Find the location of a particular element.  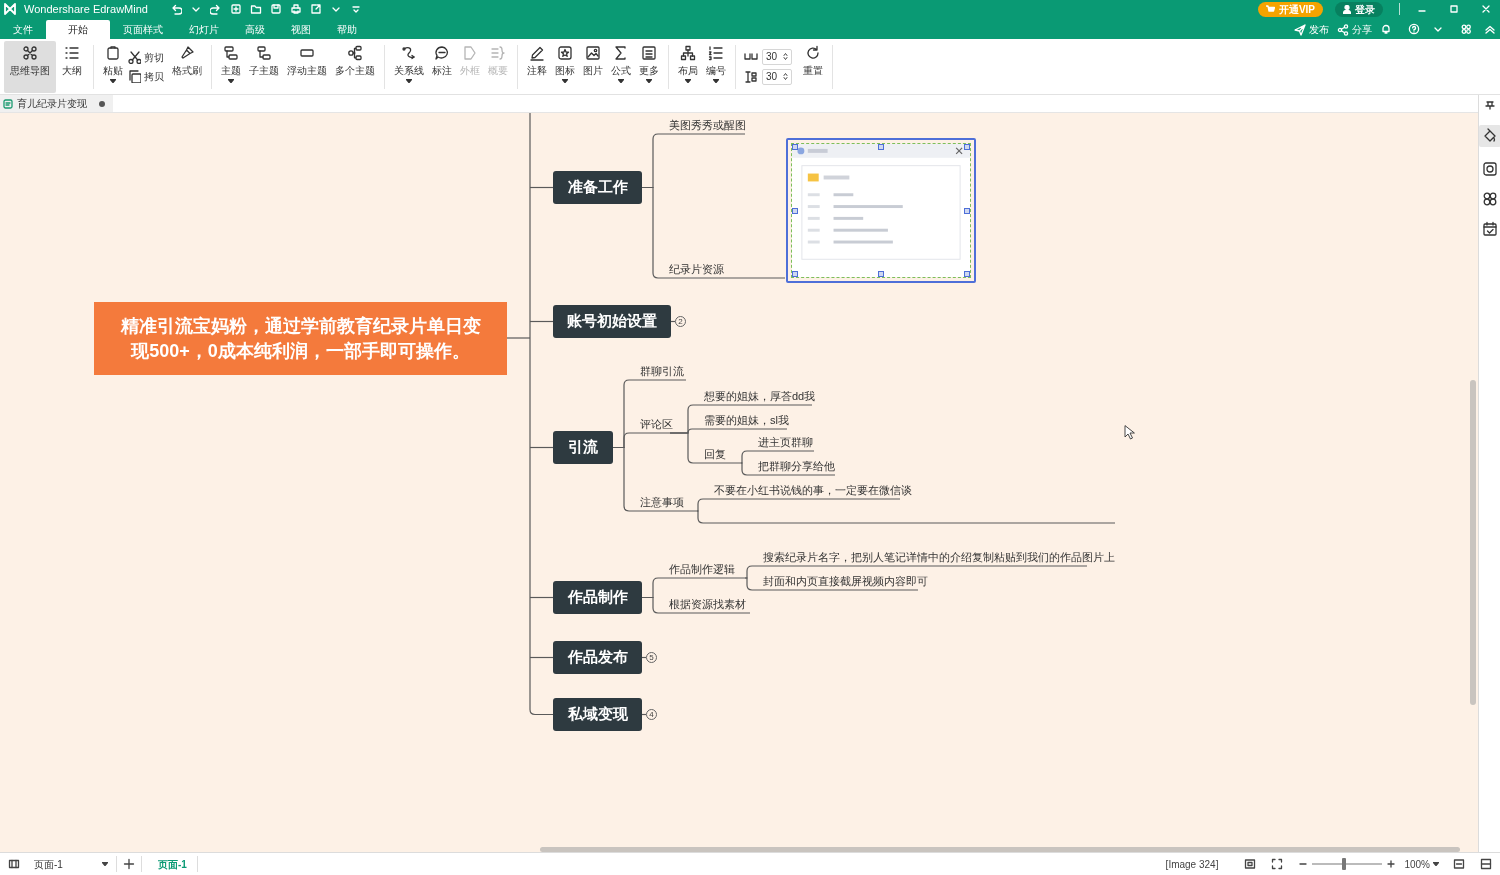

menu-tab: 开始 is located at coordinates (78, 29).